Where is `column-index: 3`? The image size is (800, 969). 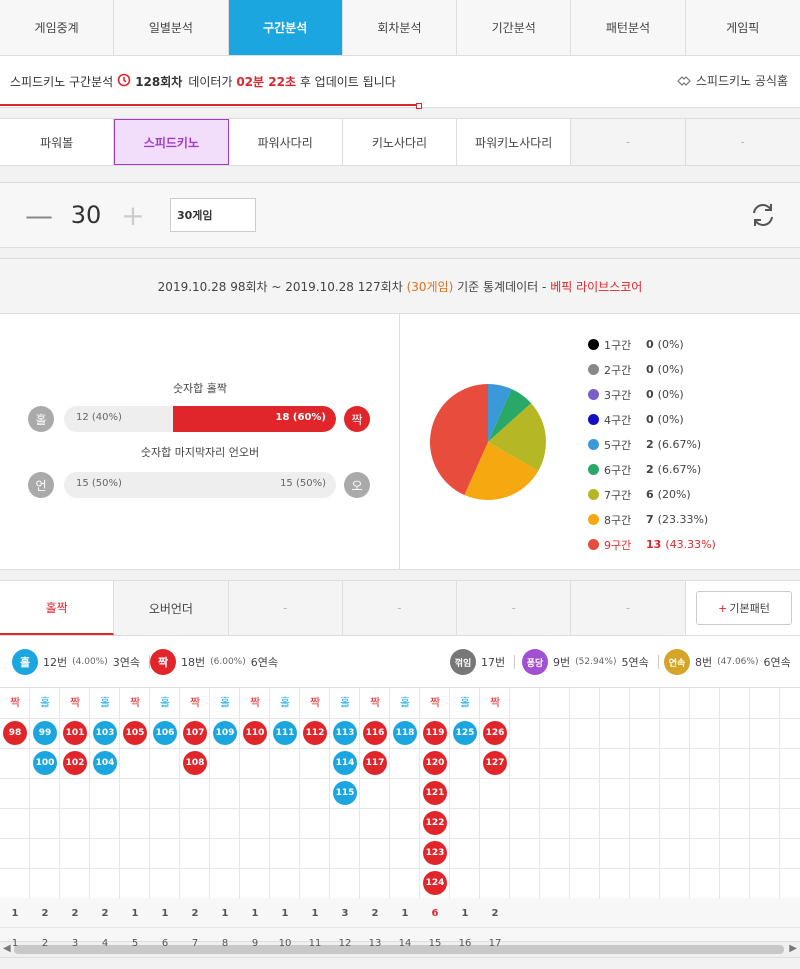 column-index: 3 is located at coordinates (75, 943).